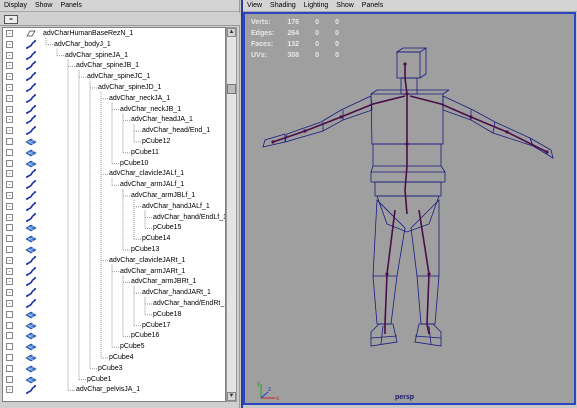 The image size is (577, 408). What do you see at coordinates (113, 184) in the screenshot?
I see `outliner-item: - advChar_armJALf_1` at bounding box center [113, 184].